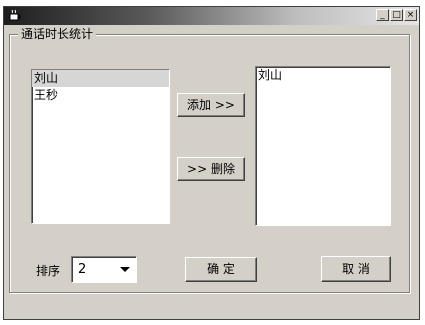  What do you see at coordinates (15, 15) in the screenshot?
I see `java-cup-icon` at bounding box center [15, 15].